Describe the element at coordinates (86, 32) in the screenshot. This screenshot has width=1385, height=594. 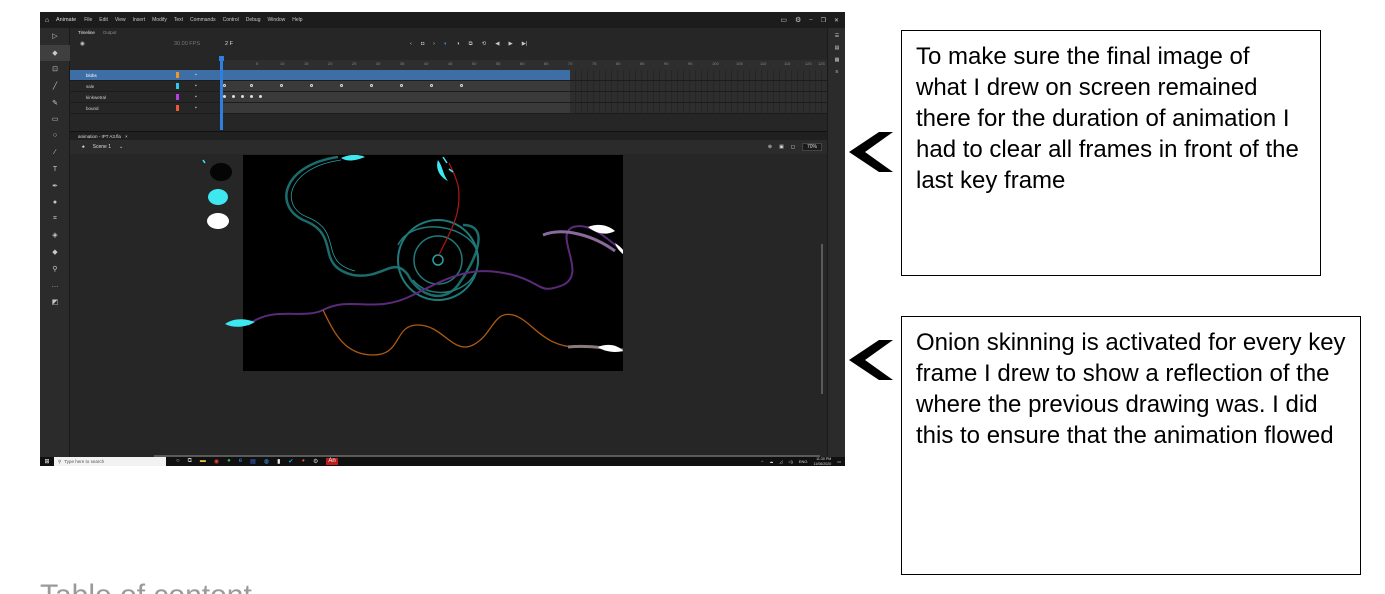
I see `tab-timeline: Timeline` at that location.